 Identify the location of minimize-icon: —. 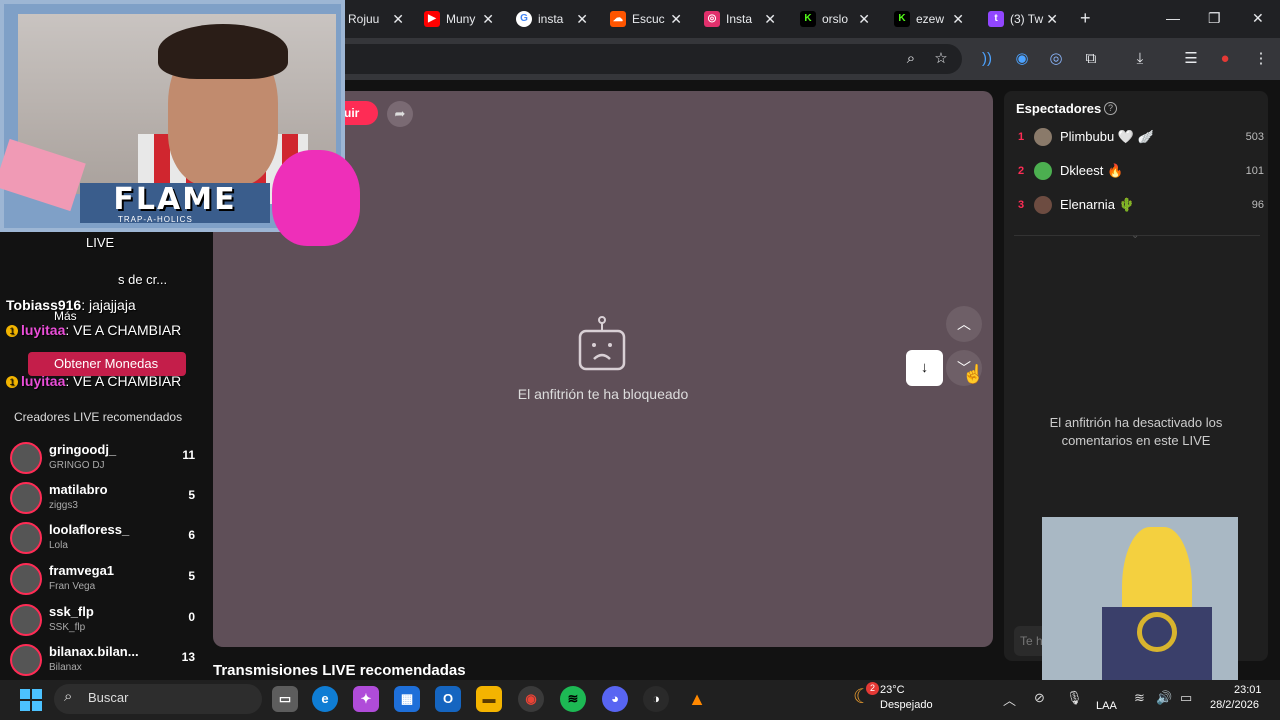
(1173, 18).